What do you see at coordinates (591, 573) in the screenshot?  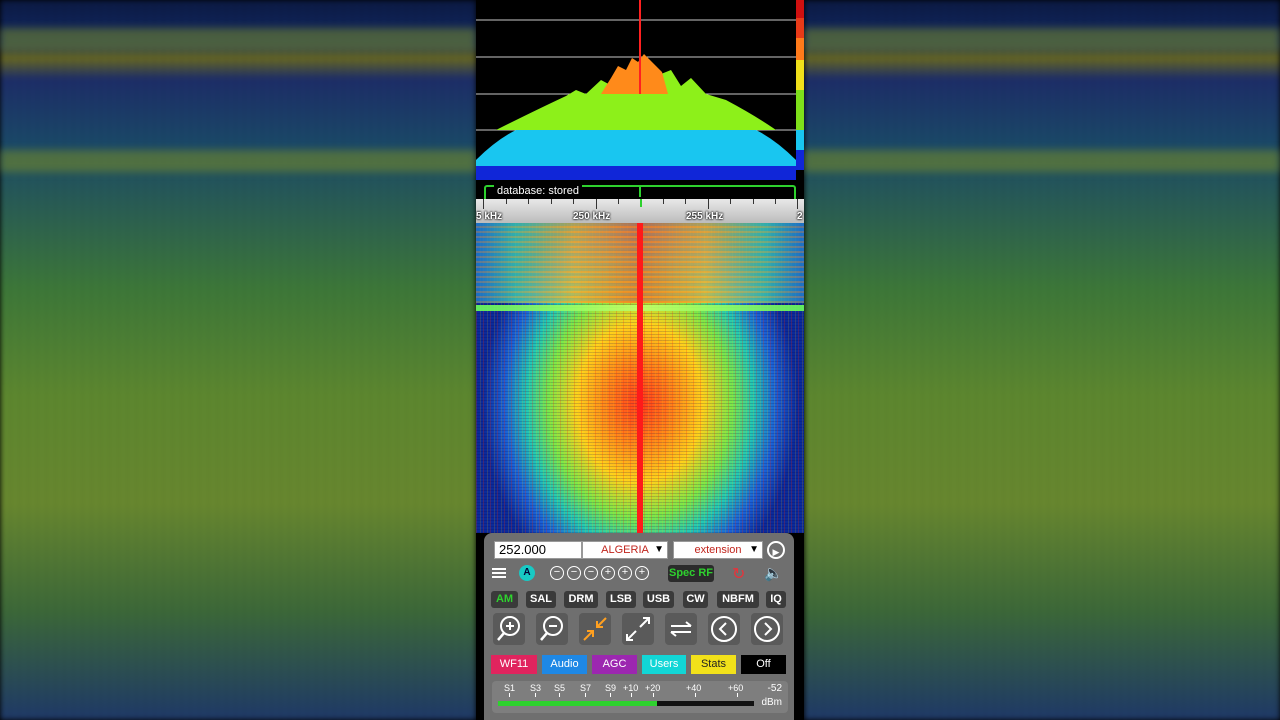 I see `zoom-out-small-icon: −` at bounding box center [591, 573].